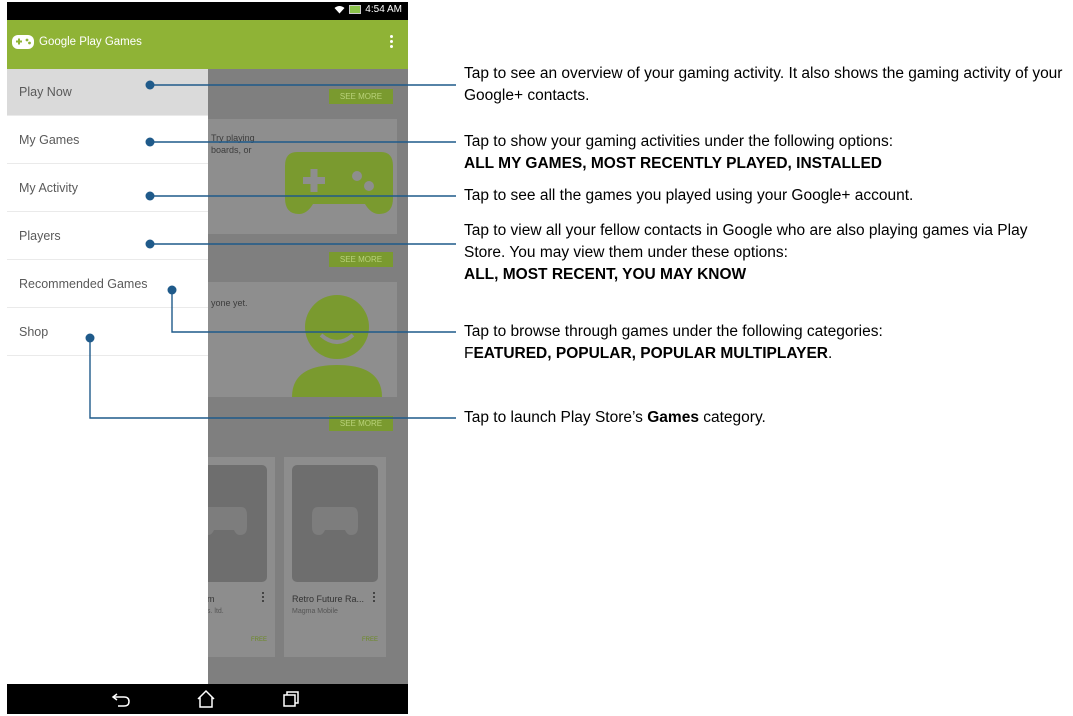  I want to click on callout-bold-text: Games, so click(673, 417).